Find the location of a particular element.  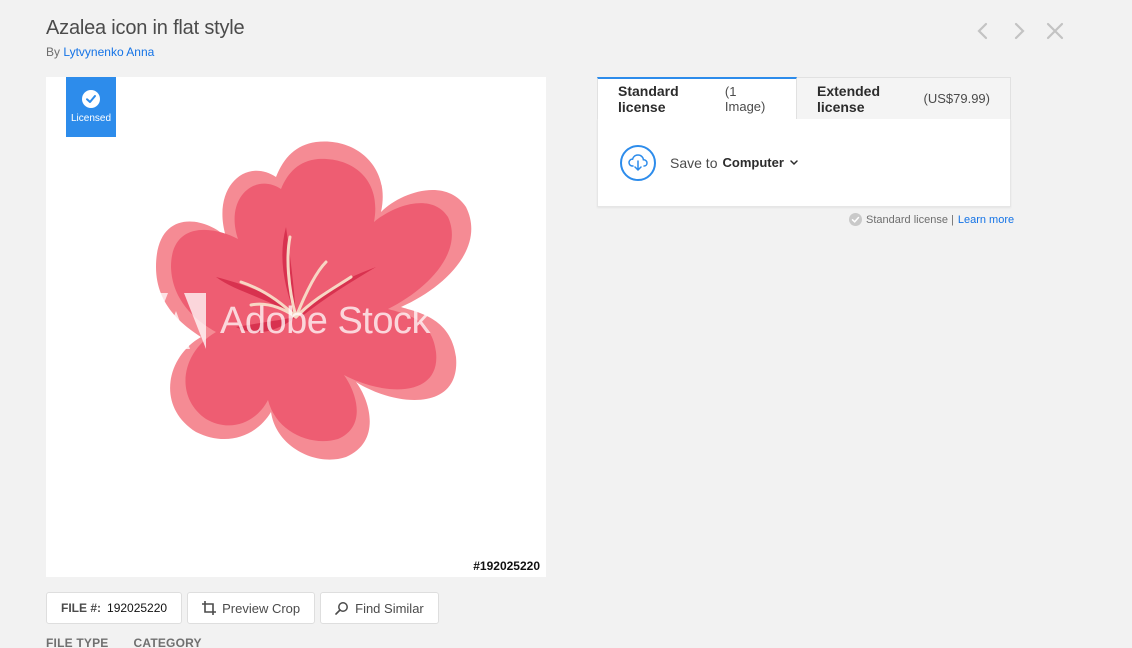

license-tab-body: Save to Computer is located at coordinates (804, 163).